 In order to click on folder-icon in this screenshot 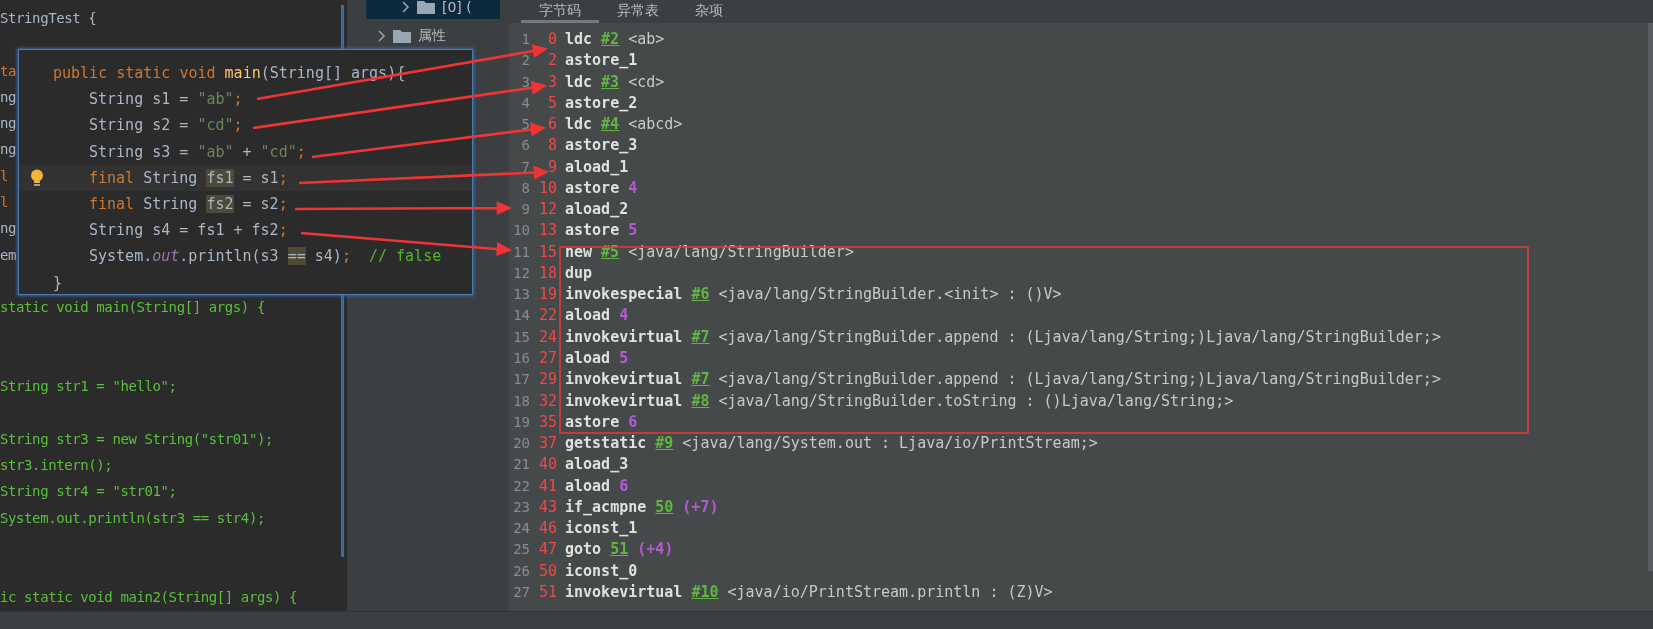, I will do `click(426, 7)`.